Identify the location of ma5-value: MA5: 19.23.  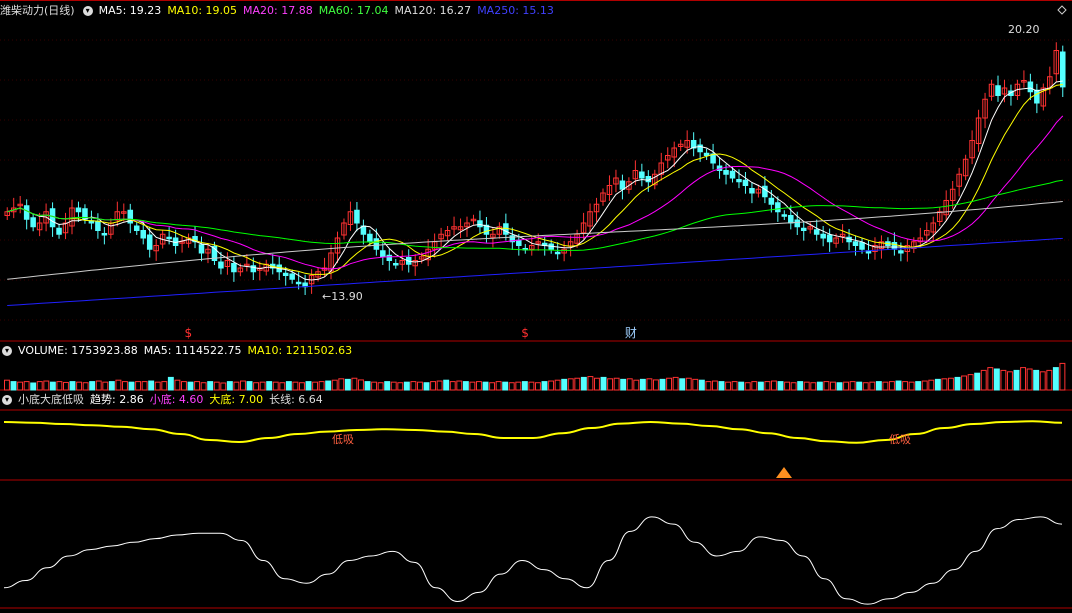
(130, 10).